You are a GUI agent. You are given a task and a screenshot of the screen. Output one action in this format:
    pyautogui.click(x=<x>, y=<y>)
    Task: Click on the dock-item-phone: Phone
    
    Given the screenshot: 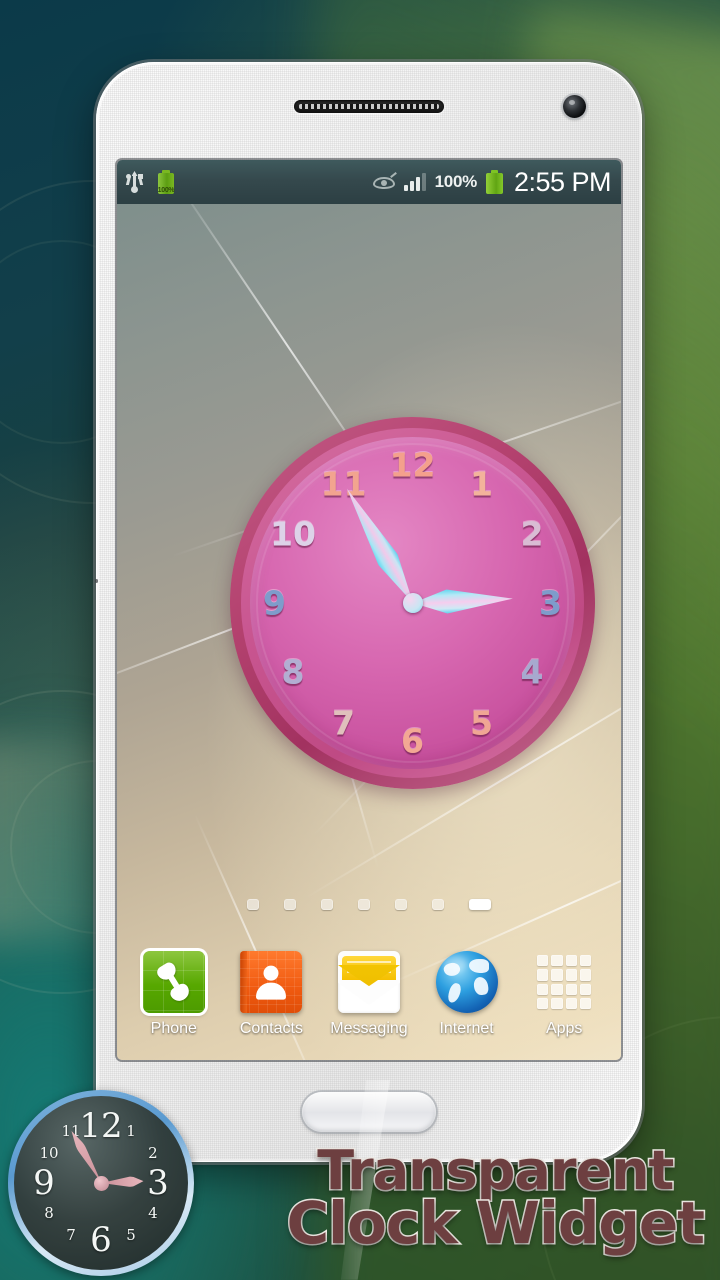 What is the action you would take?
    pyautogui.click(x=174, y=994)
    